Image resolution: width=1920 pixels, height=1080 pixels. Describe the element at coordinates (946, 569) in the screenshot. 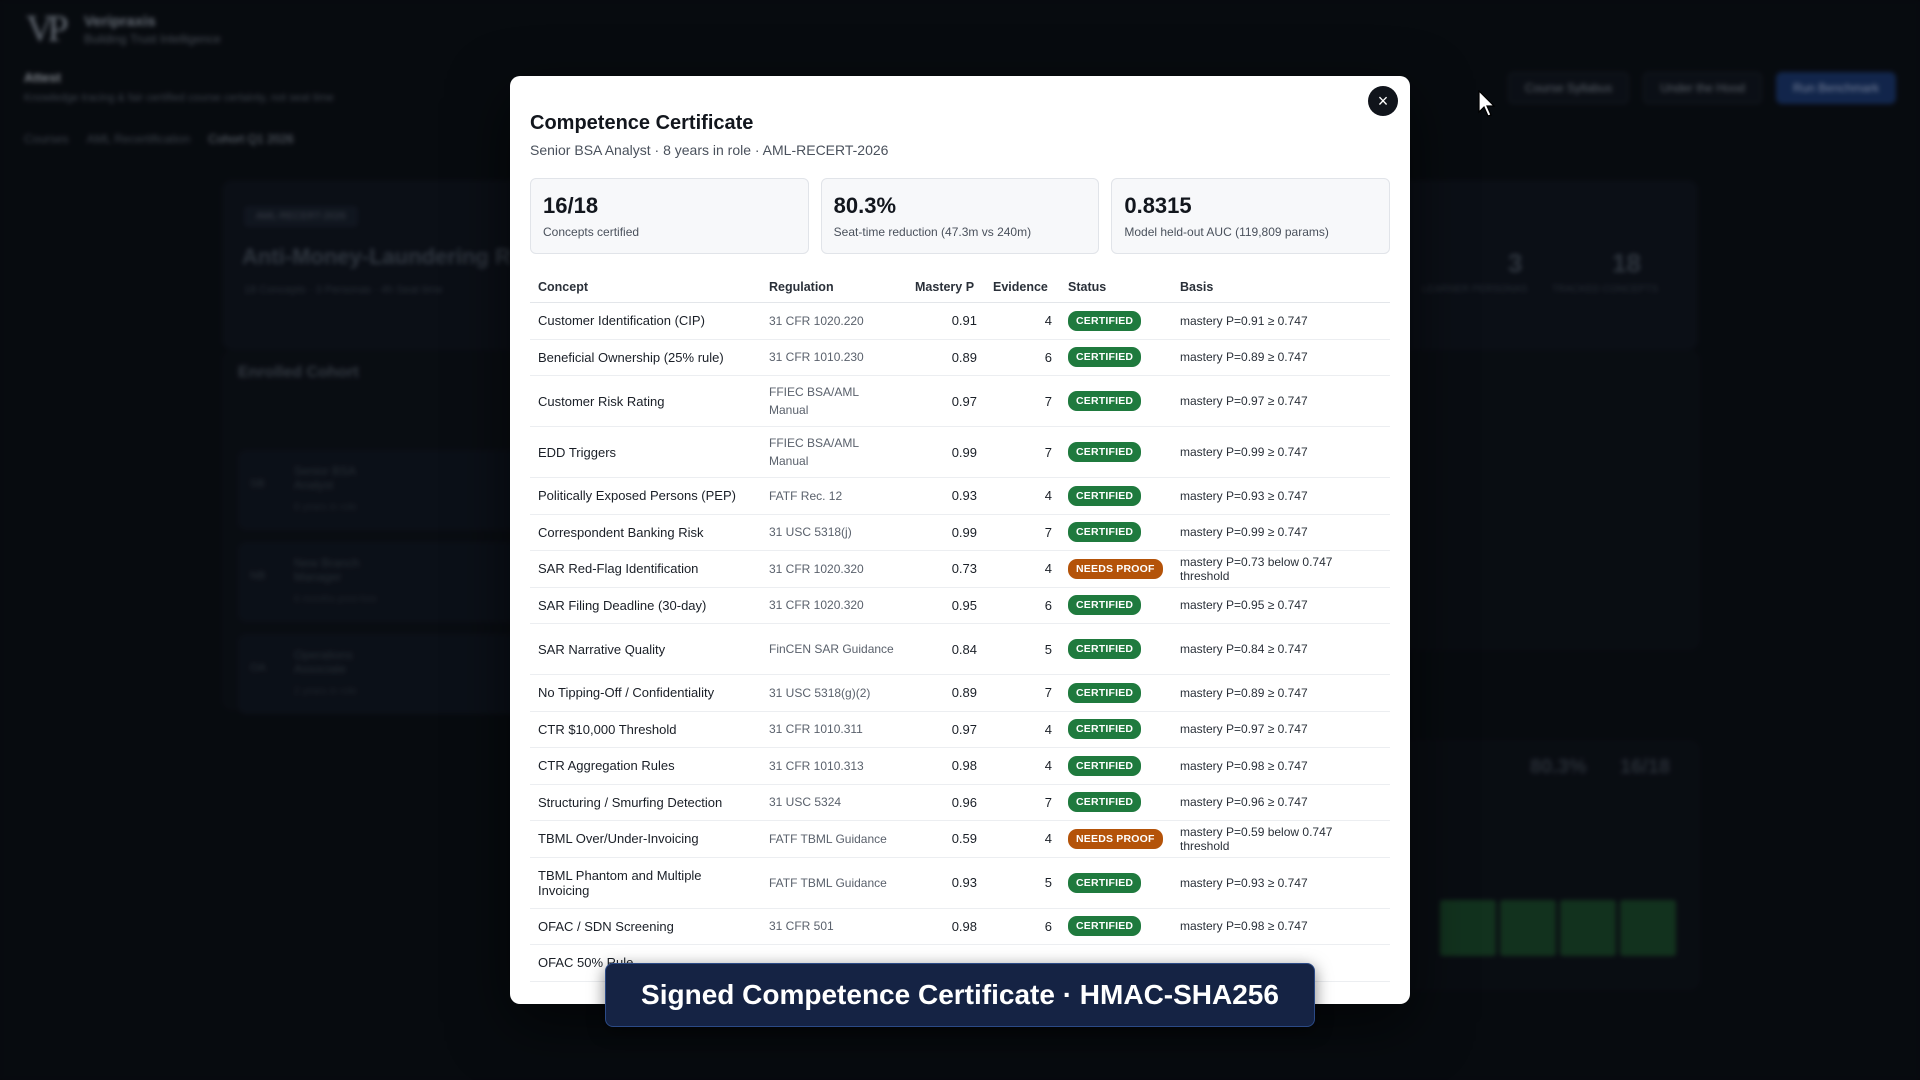

I see `mastery-cell: 0.73` at that location.